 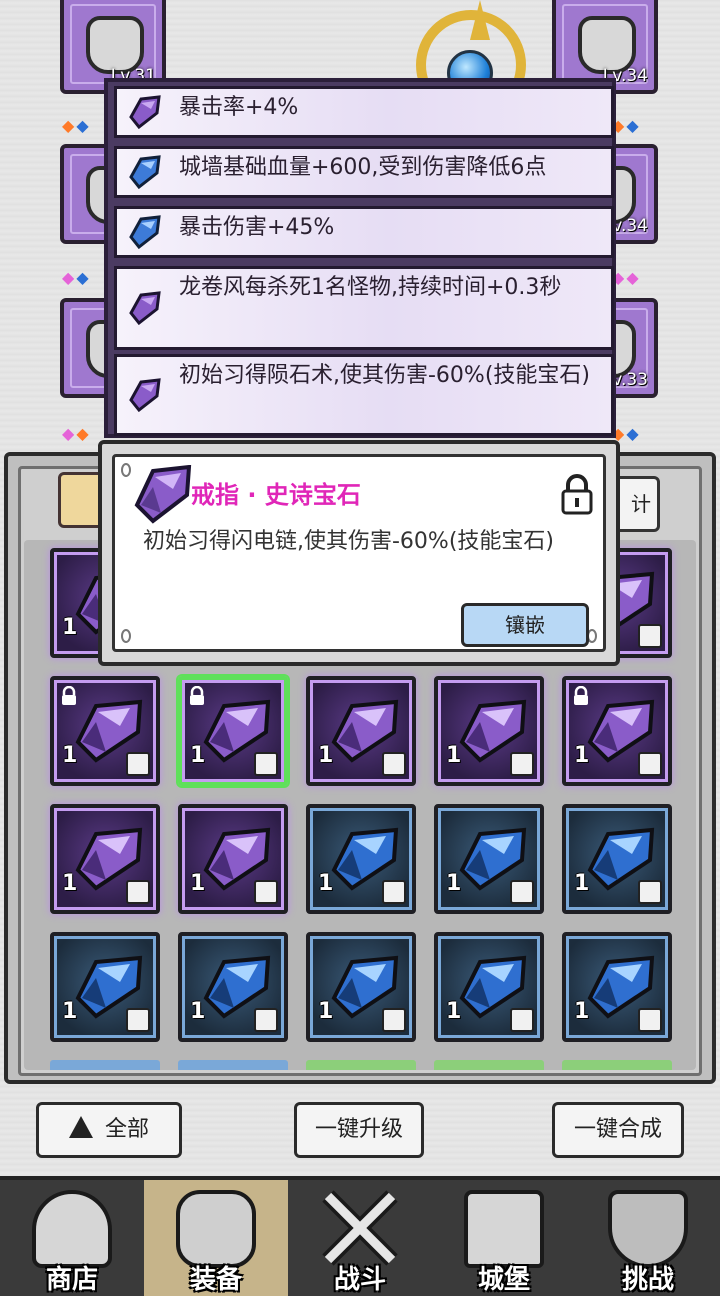 I want to click on filter-all-button: 全部, so click(x=109, y=1130).